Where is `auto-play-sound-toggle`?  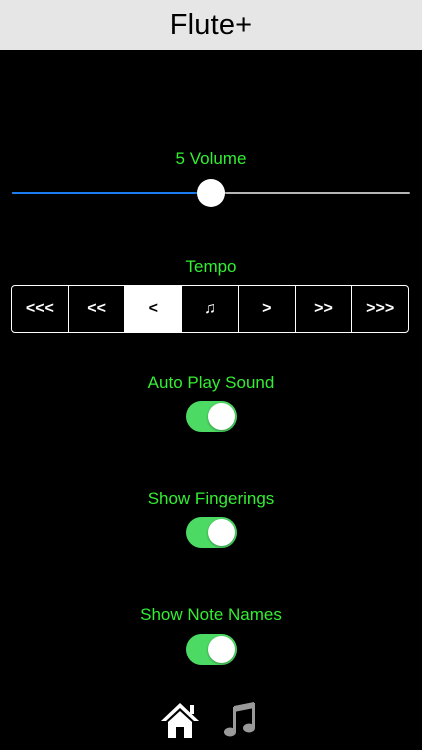
auto-play-sound-toggle is located at coordinates (211, 416).